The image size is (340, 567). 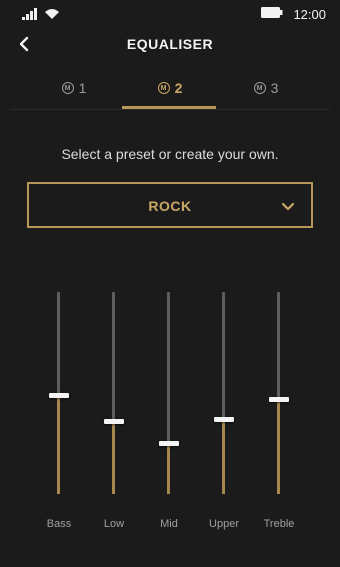 I want to click on memory-tabs: M 1 M 2 M 3, so click(x=170, y=90).